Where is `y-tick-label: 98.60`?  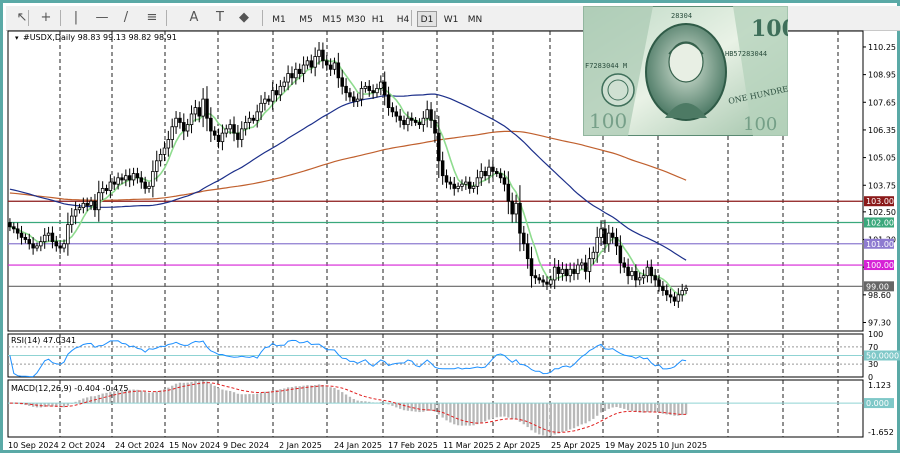
y-tick-label: 98.60 is located at coordinates (879, 295).